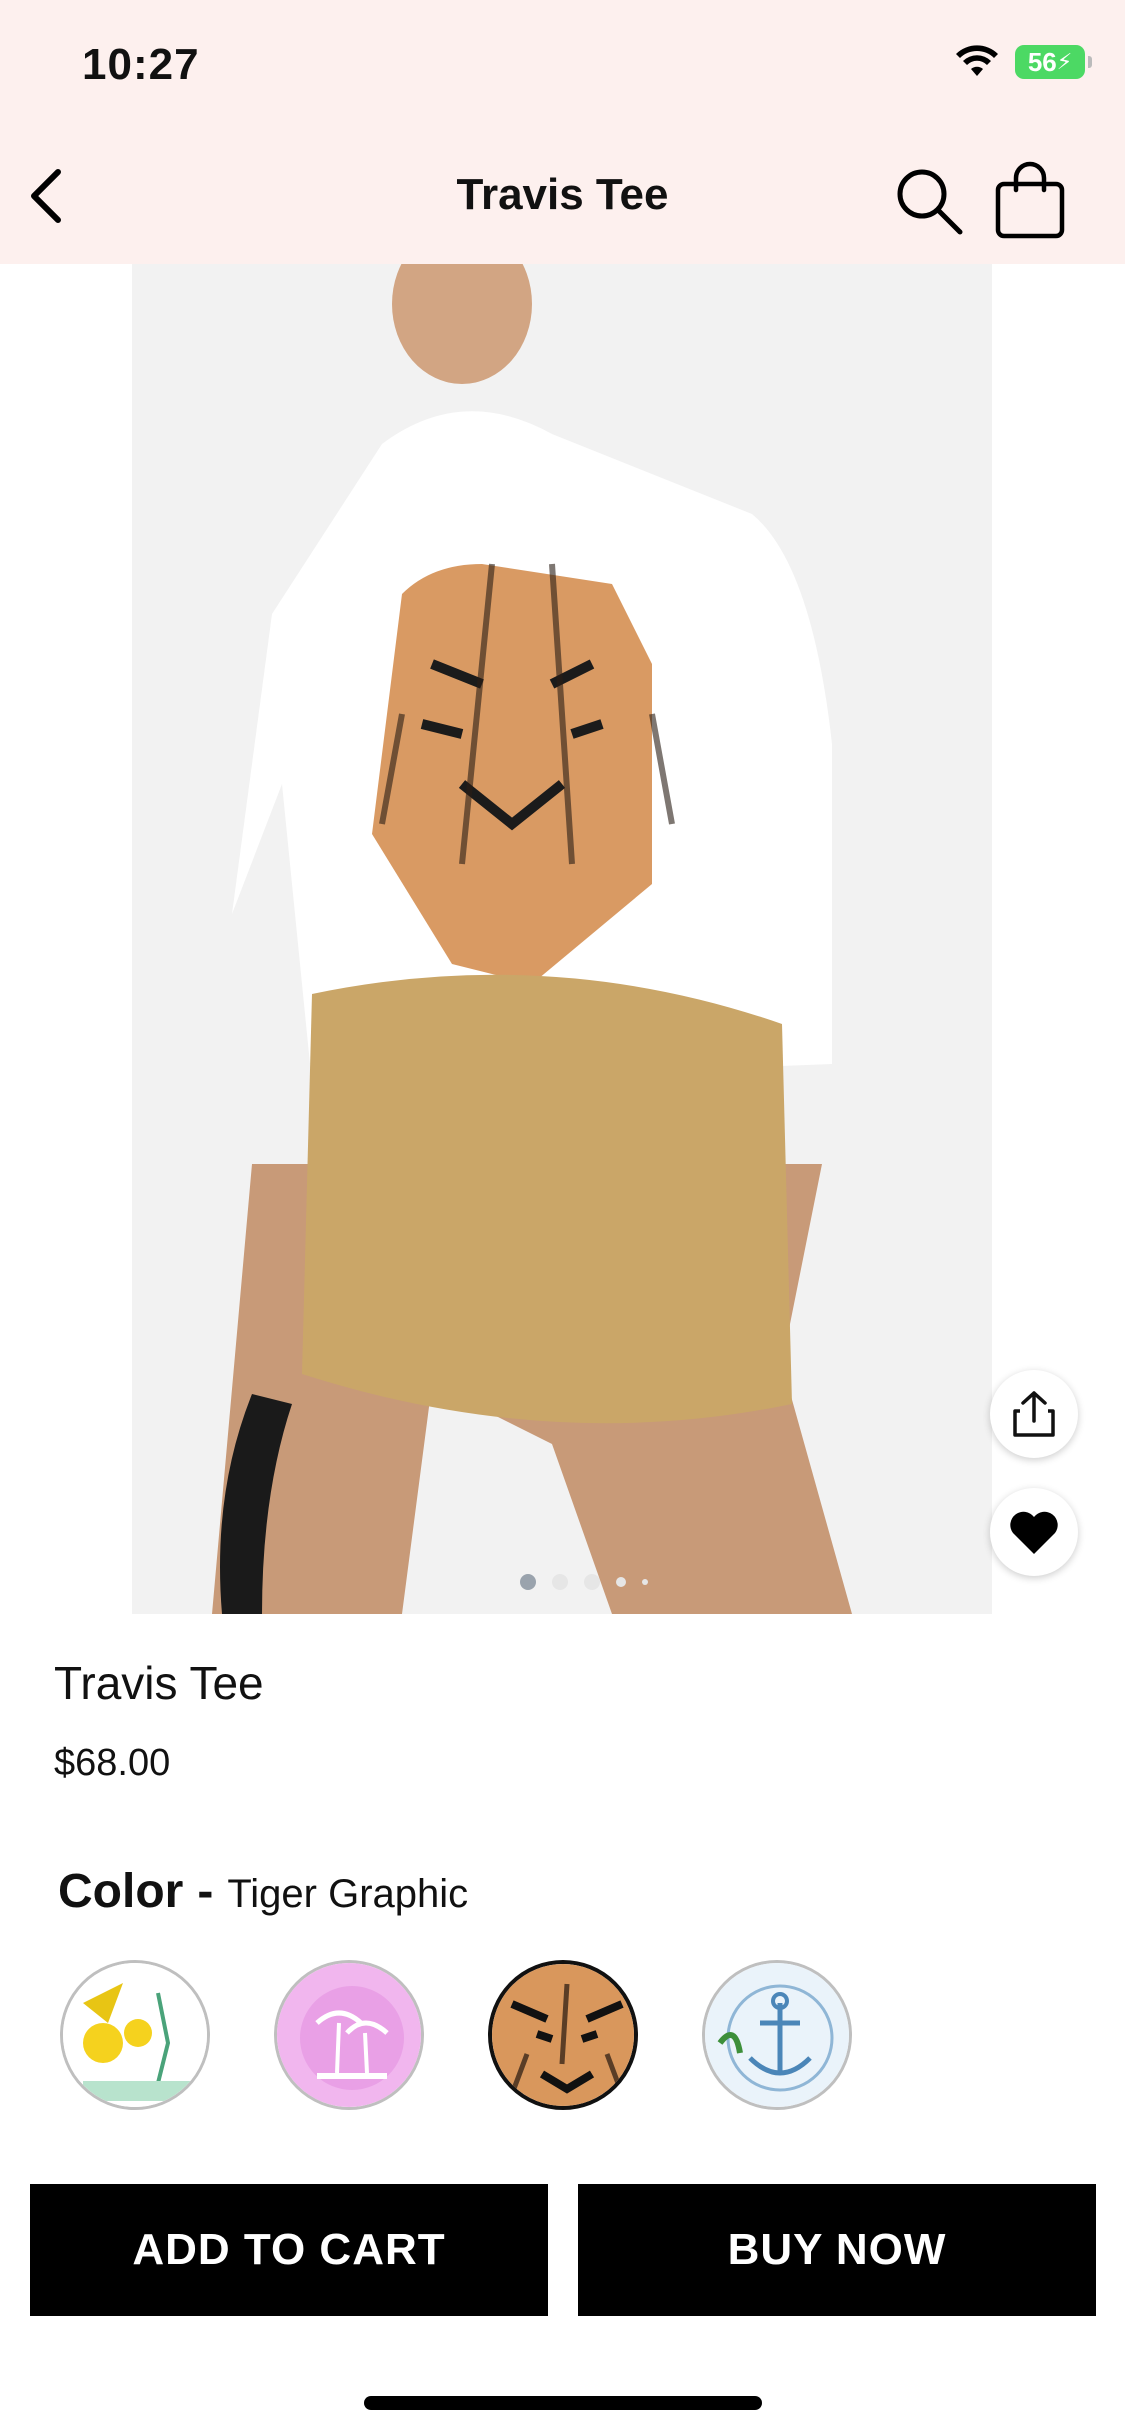  Describe the element at coordinates (929, 201) in the screenshot. I see `search-icon` at that location.